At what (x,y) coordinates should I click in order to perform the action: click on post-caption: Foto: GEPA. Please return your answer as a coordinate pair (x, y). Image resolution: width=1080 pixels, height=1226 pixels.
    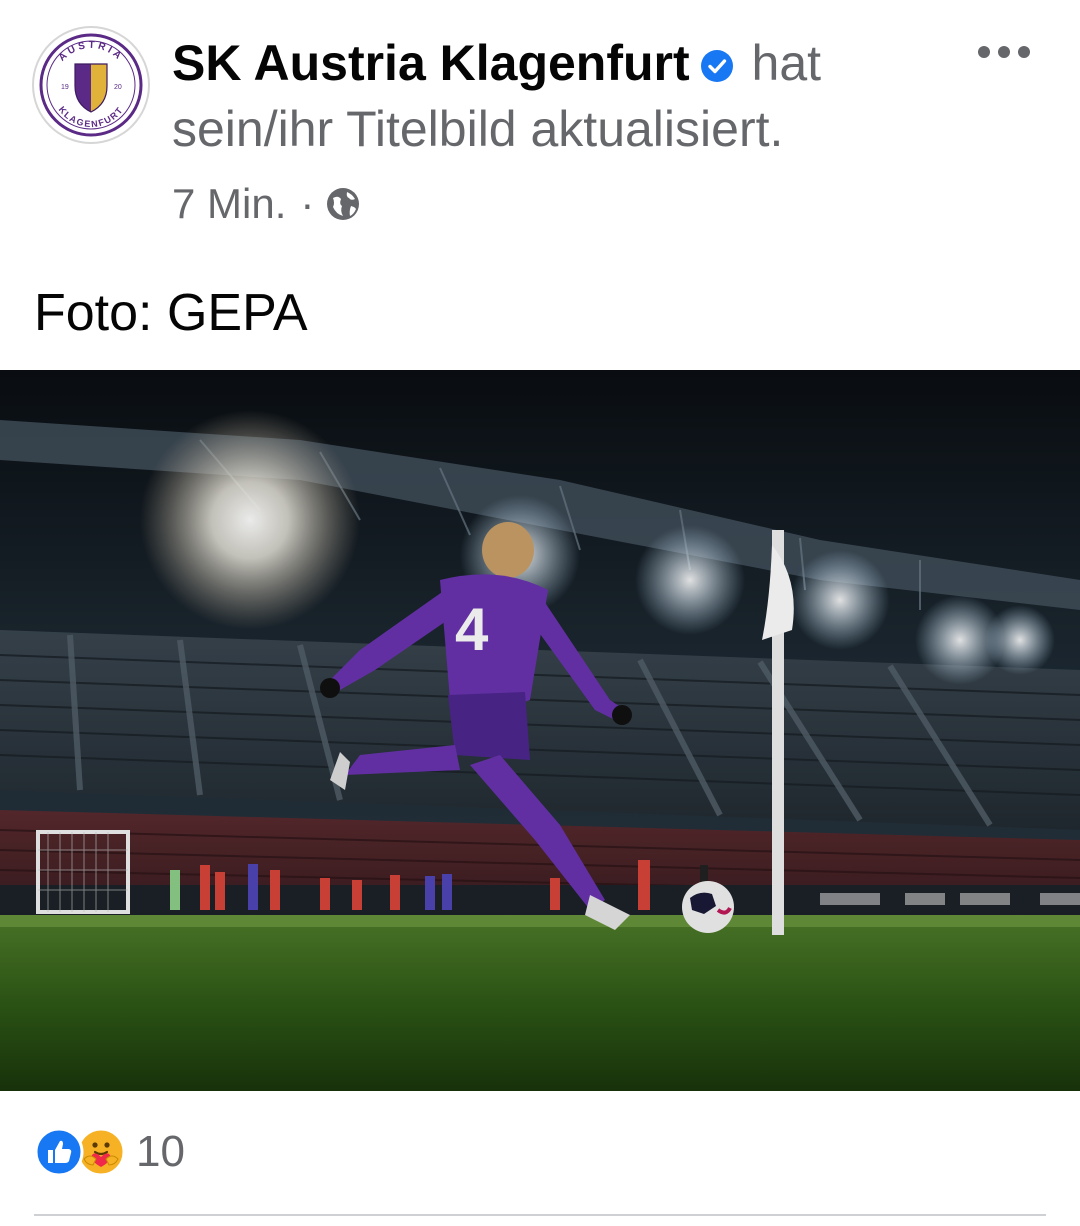
    Looking at the image, I should click on (171, 313).